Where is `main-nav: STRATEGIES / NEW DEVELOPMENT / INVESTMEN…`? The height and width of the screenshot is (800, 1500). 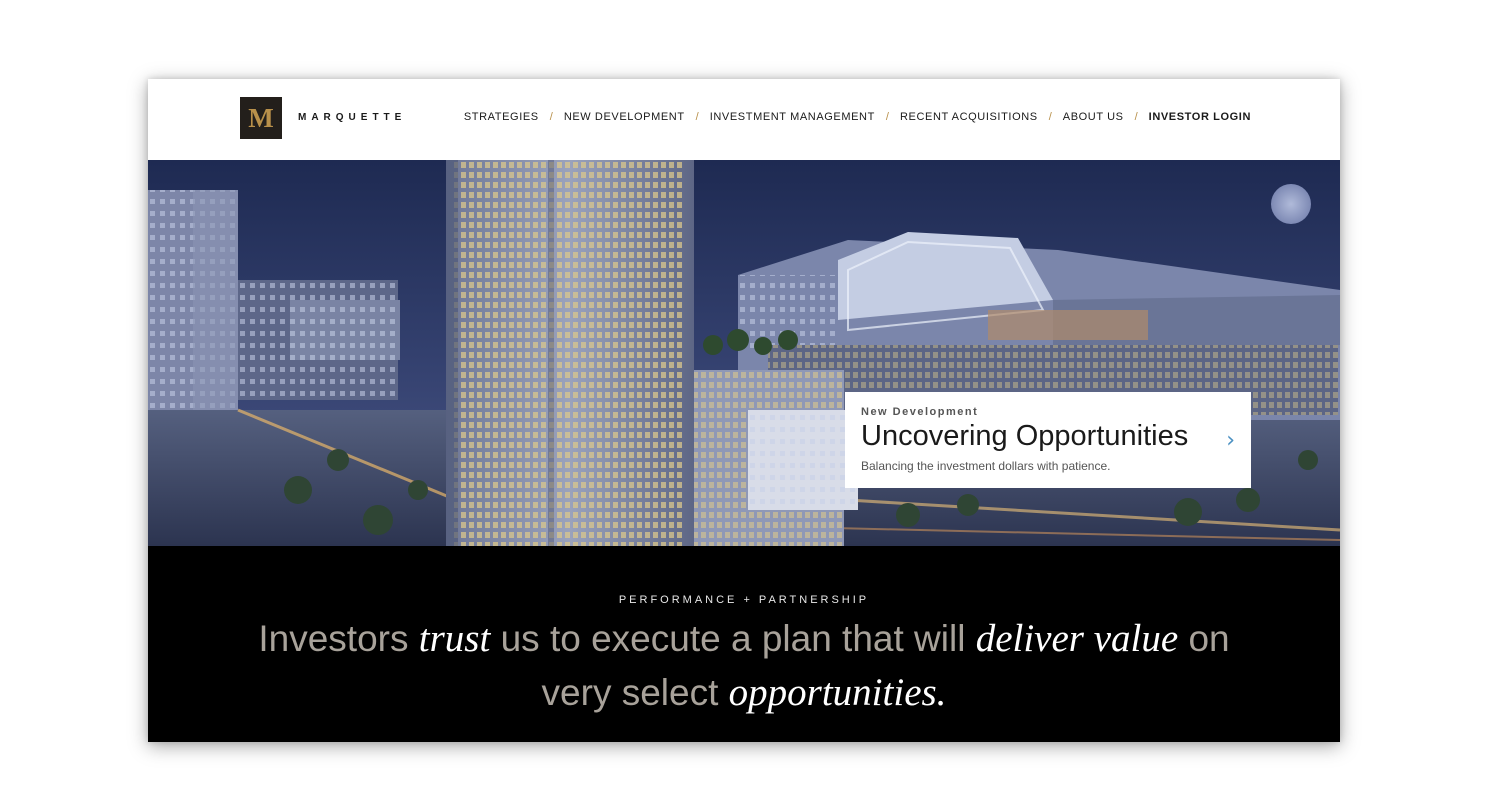
main-nav: STRATEGIES / NEW DEVELOPMENT / INVESTMEN… is located at coordinates (857, 117).